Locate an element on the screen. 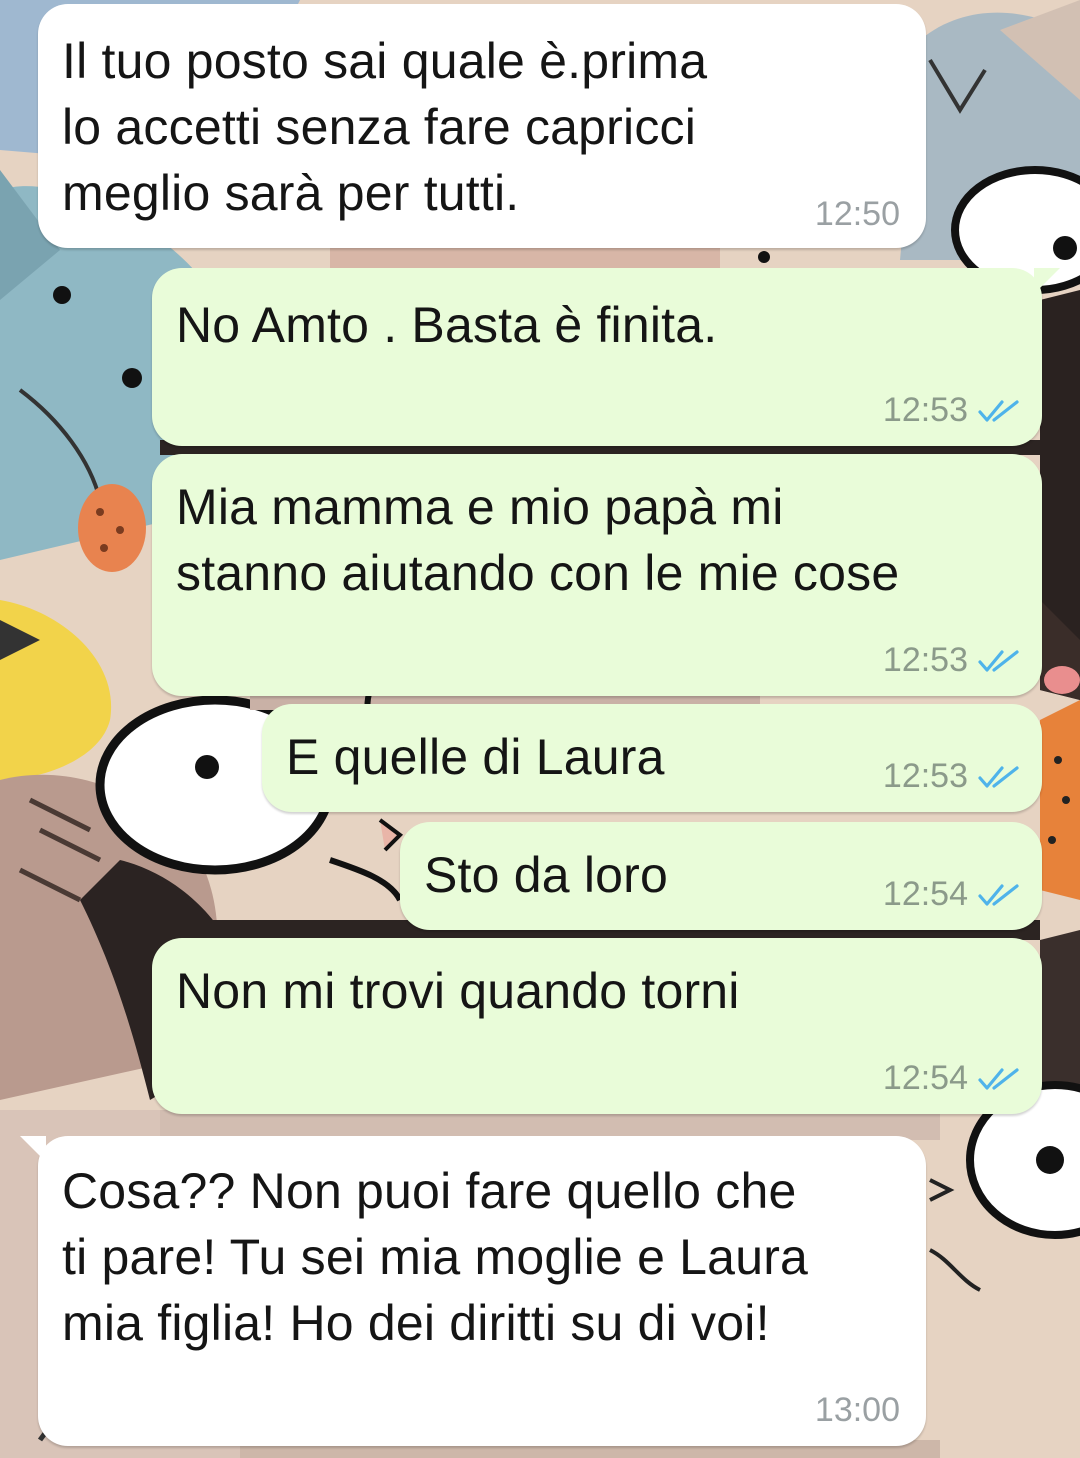 This screenshot has height=1458, width=1080. outgoing-message: No Amto . Basta è finita. 12:53 is located at coordinates (606, 357).